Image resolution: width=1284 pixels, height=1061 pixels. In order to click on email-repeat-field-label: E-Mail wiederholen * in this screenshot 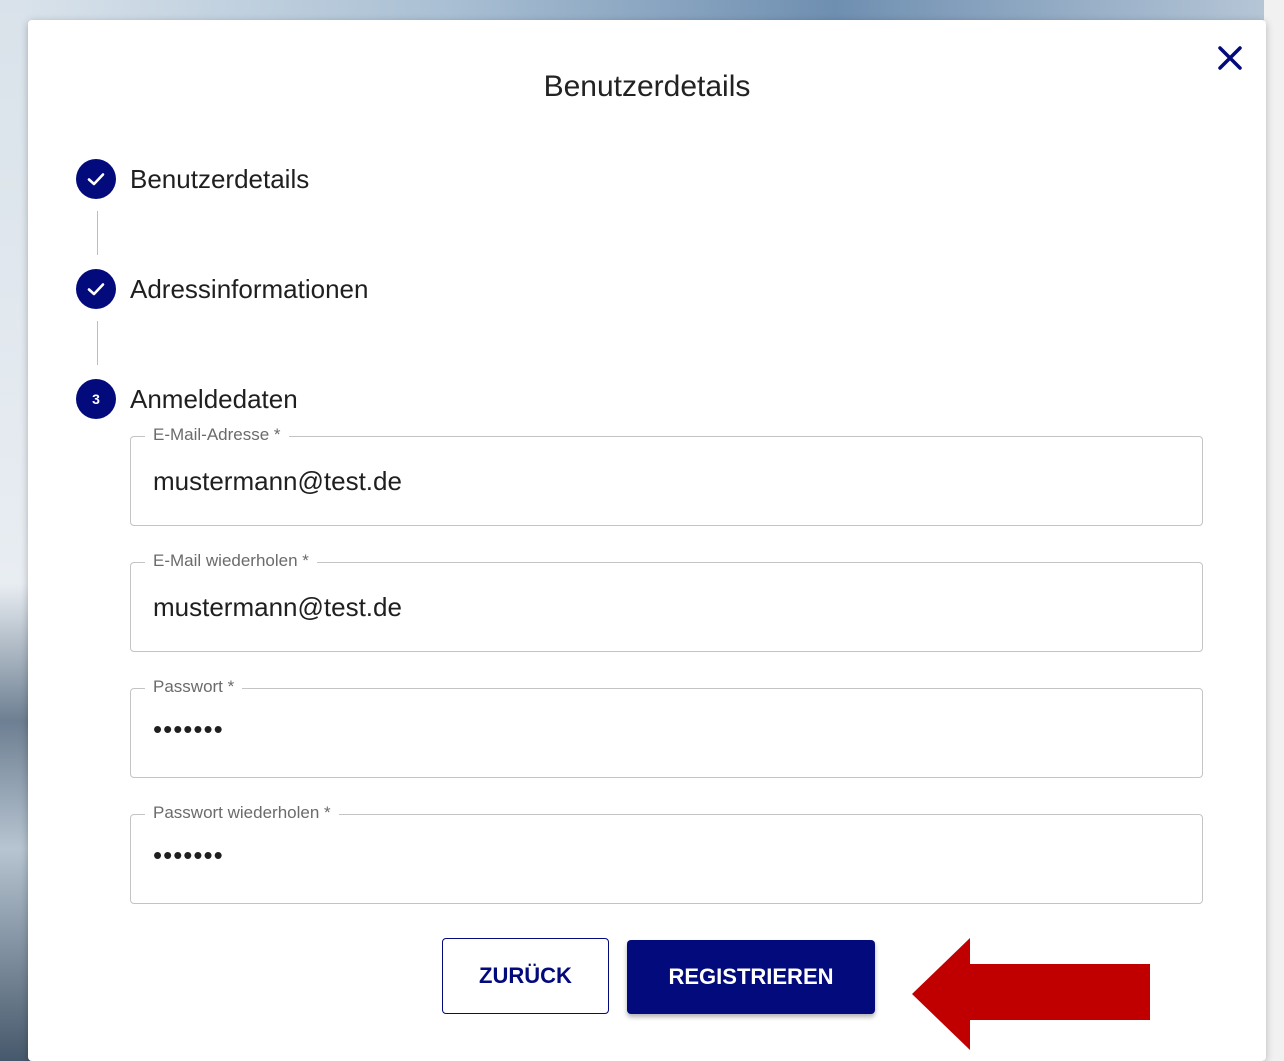, I will do `click(231, 561)`.